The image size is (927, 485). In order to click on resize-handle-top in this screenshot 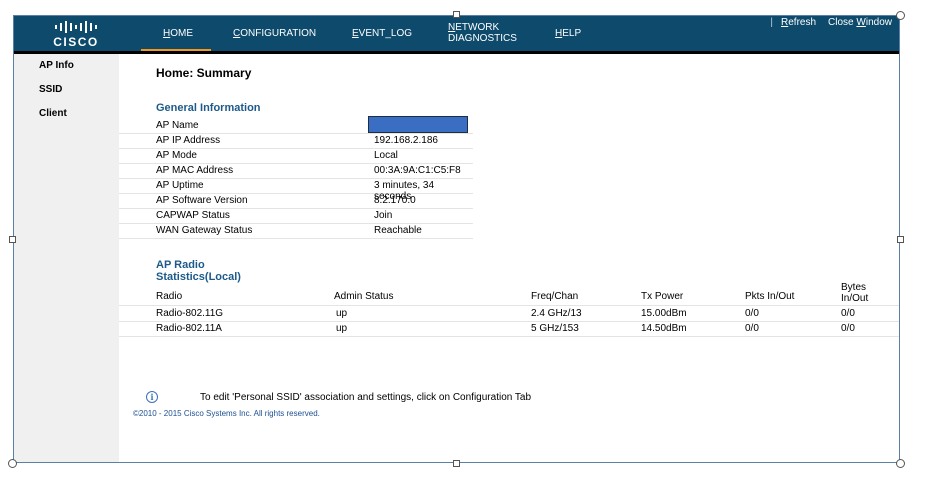, I will do `click(456, 14)`.